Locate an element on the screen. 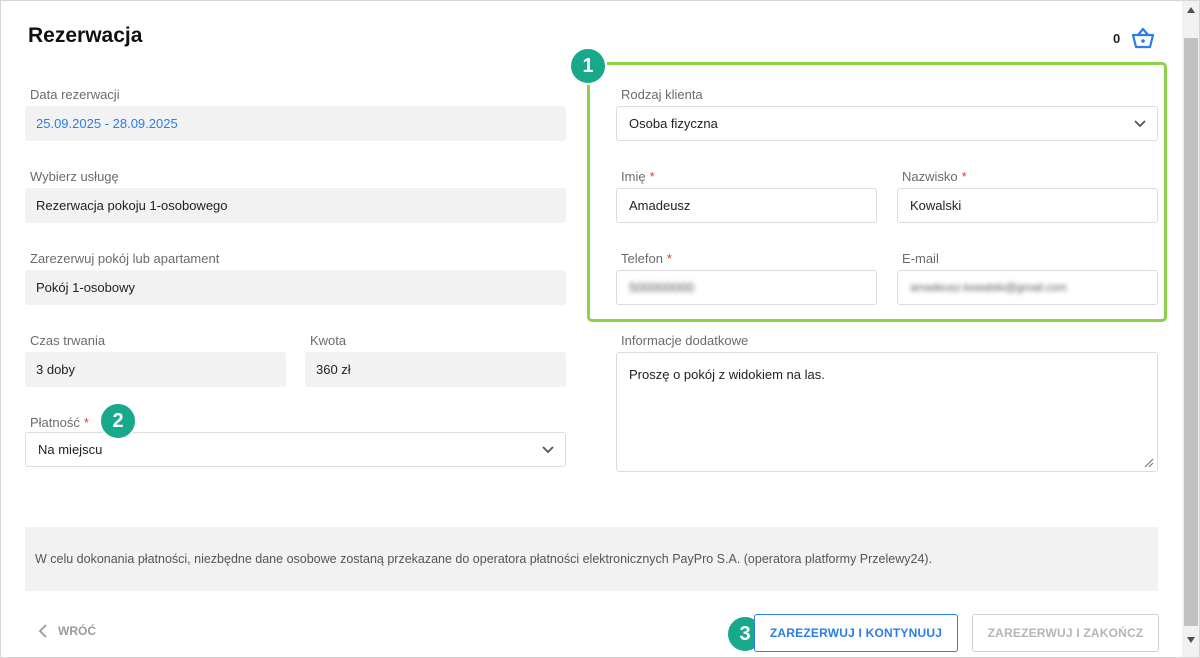 The width and height of the screenshot is (1200, 658). date-field: 25.09.2025 - 28.09.2025 is located at coordinates (295, 123).